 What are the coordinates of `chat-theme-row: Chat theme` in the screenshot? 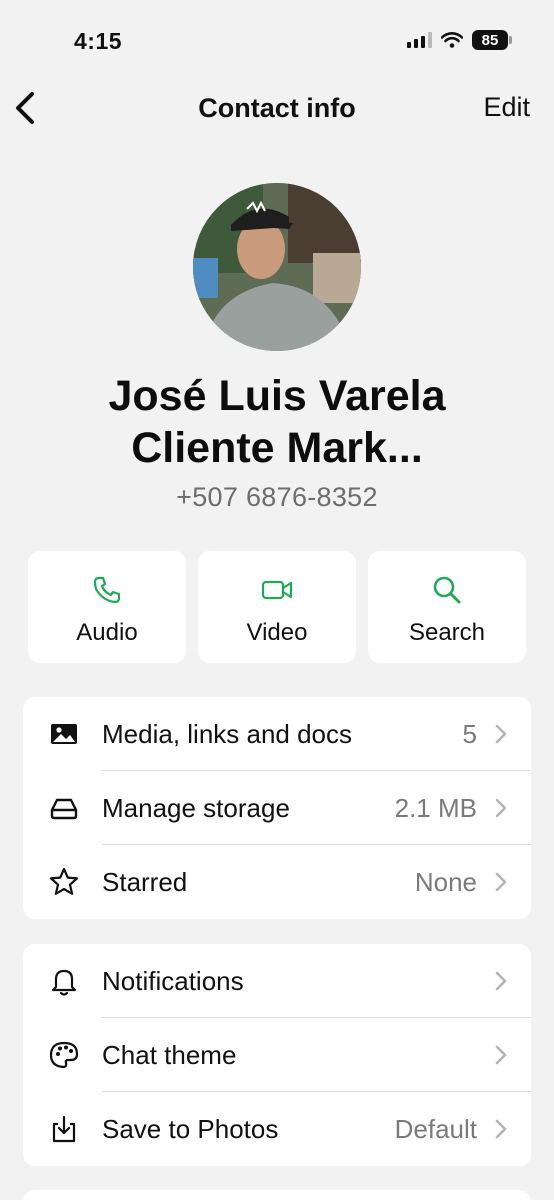 It's located at (277, 1055).